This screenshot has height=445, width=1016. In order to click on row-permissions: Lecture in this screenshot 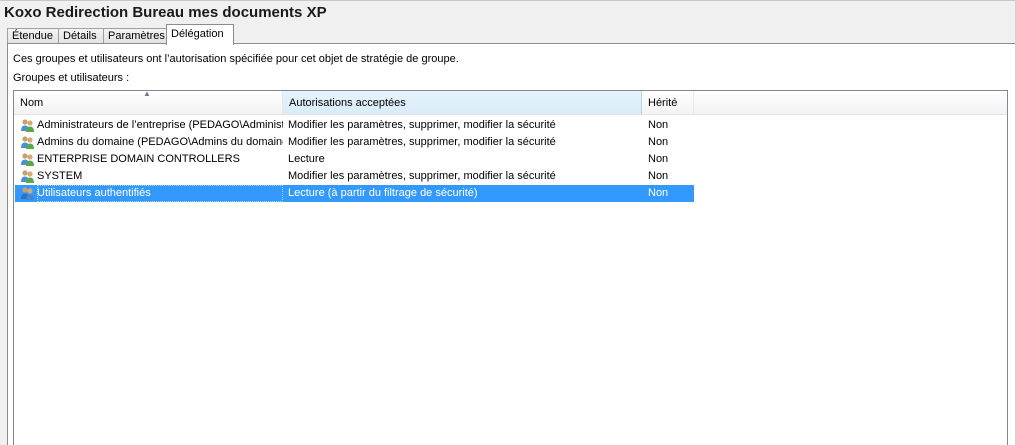, I will do `click(306, 159)`.